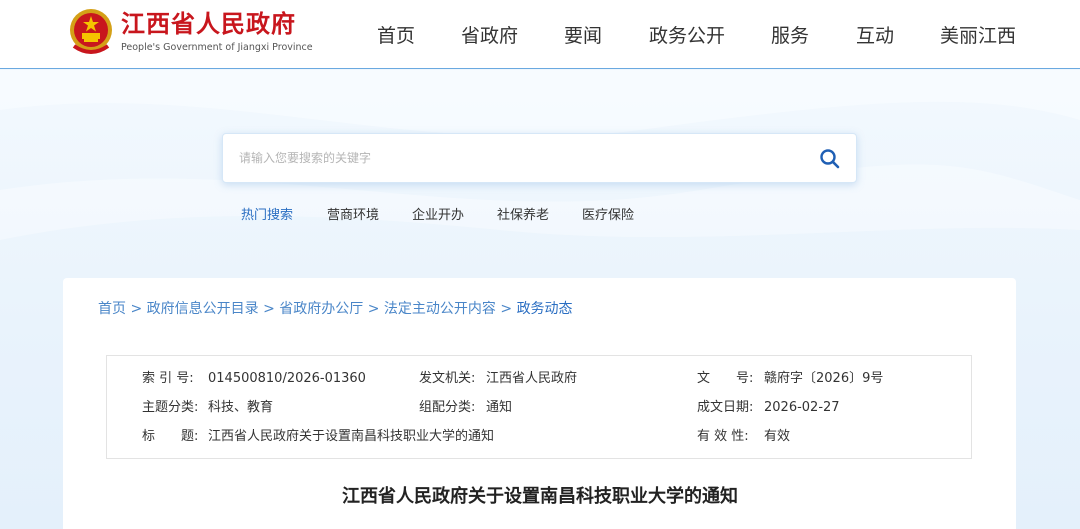 The height and width of the screenshot is (529, 1080). What do you see at coordinates (489, 36) in the screenshot?
I see `nav-provincial-government: 省政府` at bounding box center [489, 36].